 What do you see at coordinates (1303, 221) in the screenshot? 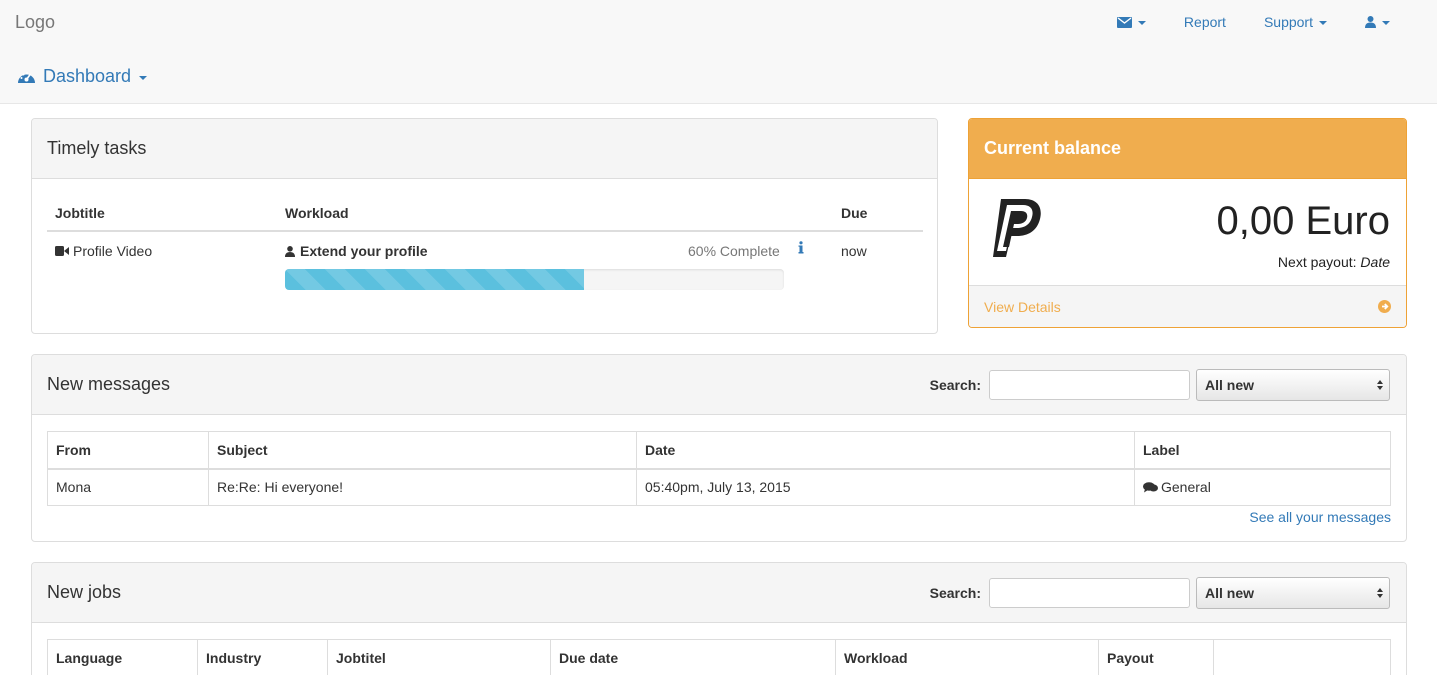
I see `balance-amount: 0,00 Euro` at bounding box center [1303, 221].